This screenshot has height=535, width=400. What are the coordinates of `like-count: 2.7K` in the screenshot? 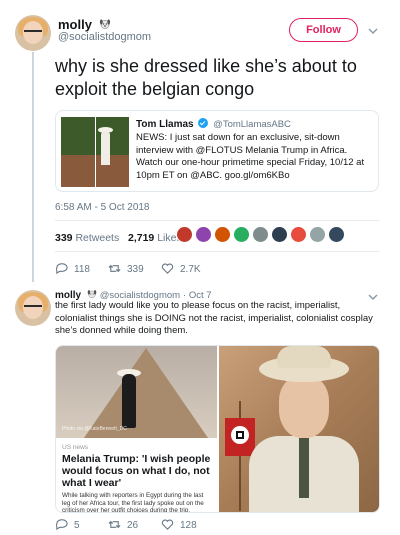 It's located at (190, 269).